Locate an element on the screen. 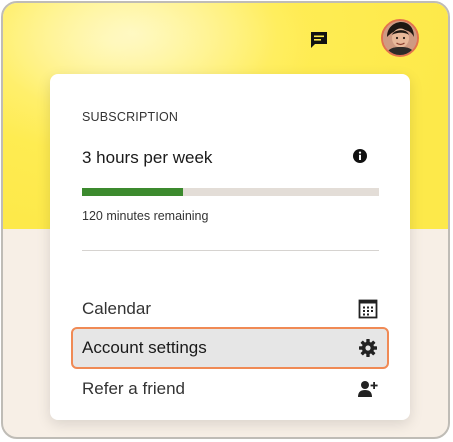 The height and width of the screenshot is (442, 453). menu-item-refer-a-friend: Refer a friend is located at coordinates (230, 389).